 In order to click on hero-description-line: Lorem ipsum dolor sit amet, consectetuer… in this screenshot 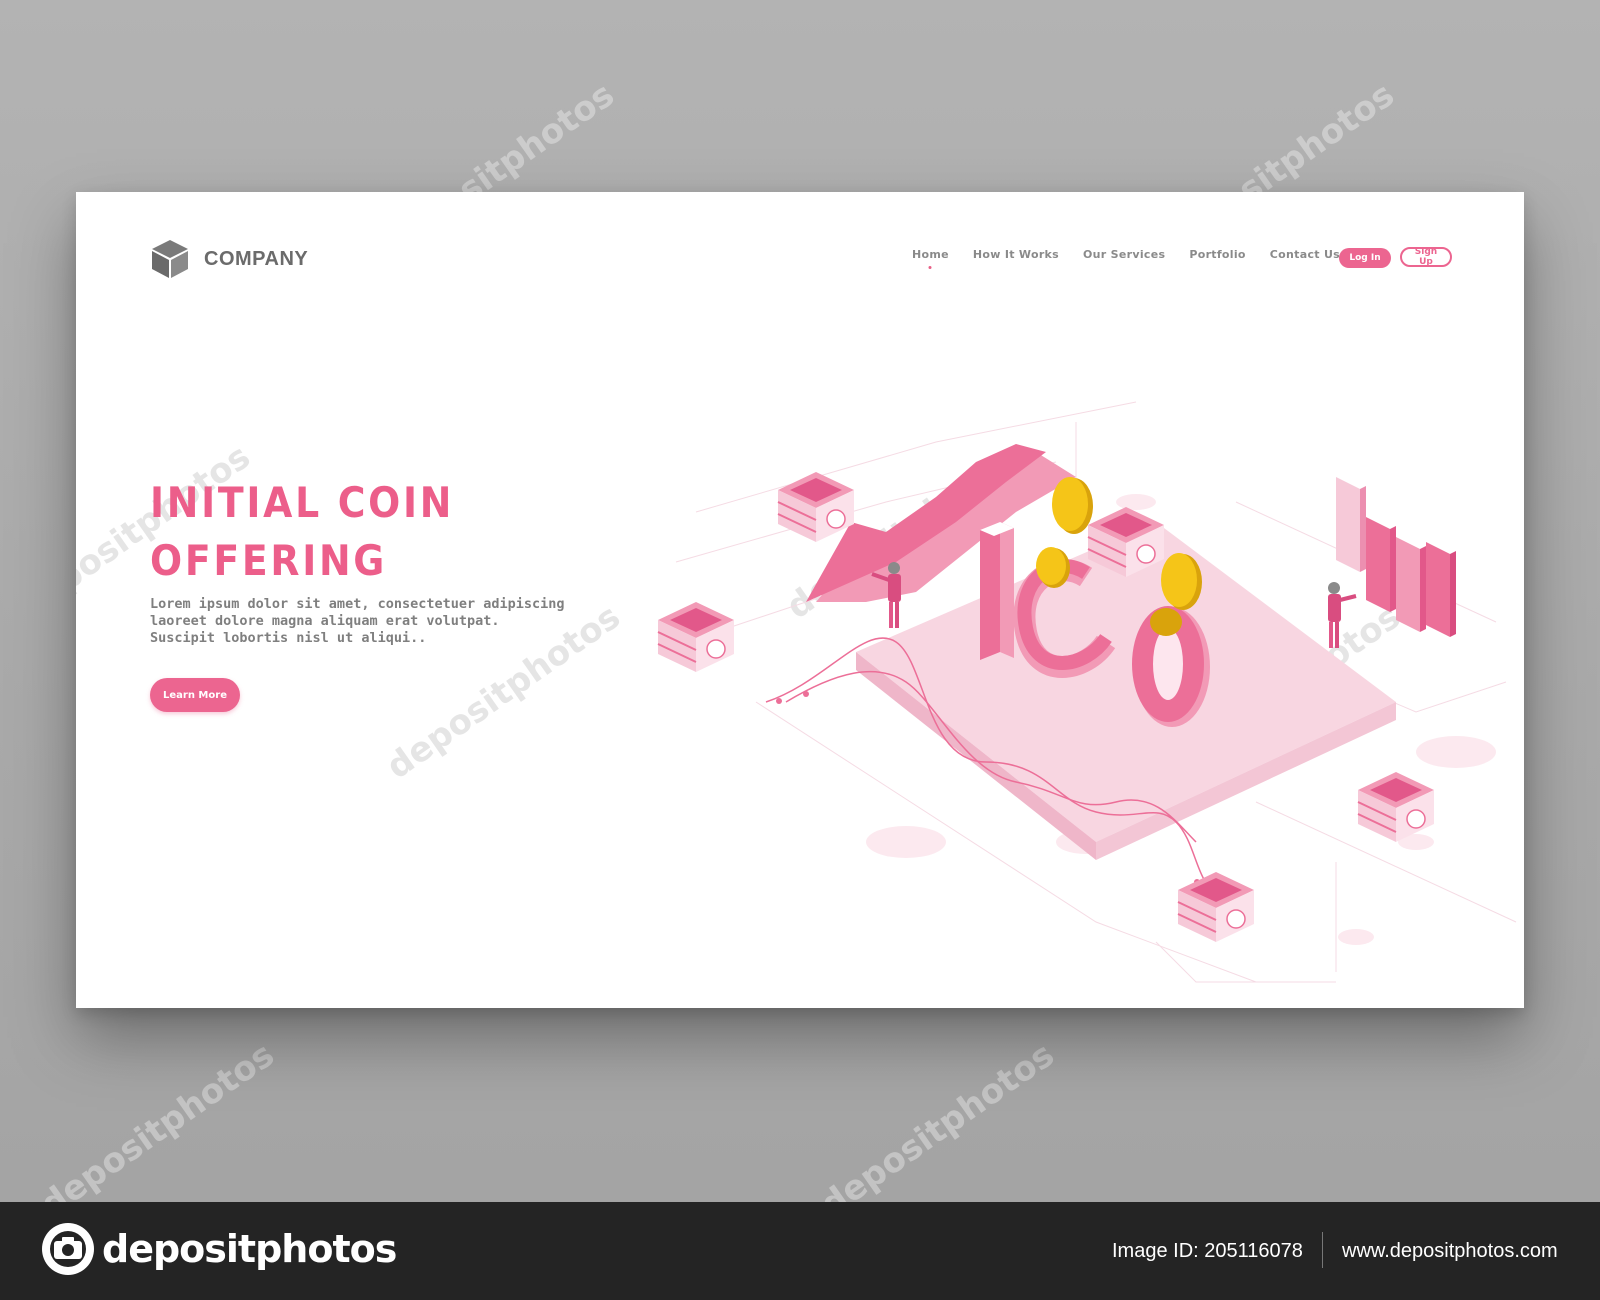, I will do `click(357, 604)`.